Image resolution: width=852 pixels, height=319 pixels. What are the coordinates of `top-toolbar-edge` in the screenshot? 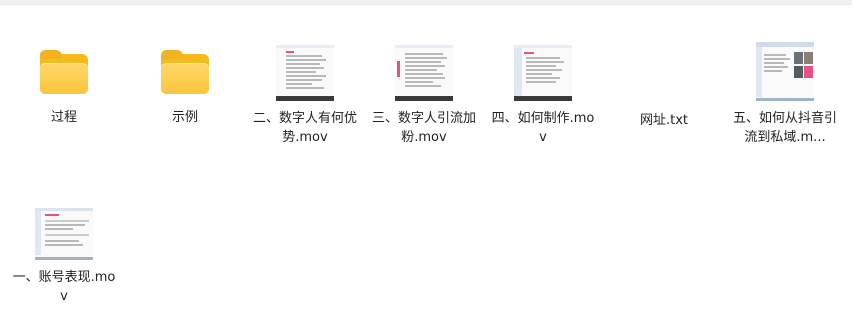 It's located at (426, 2).